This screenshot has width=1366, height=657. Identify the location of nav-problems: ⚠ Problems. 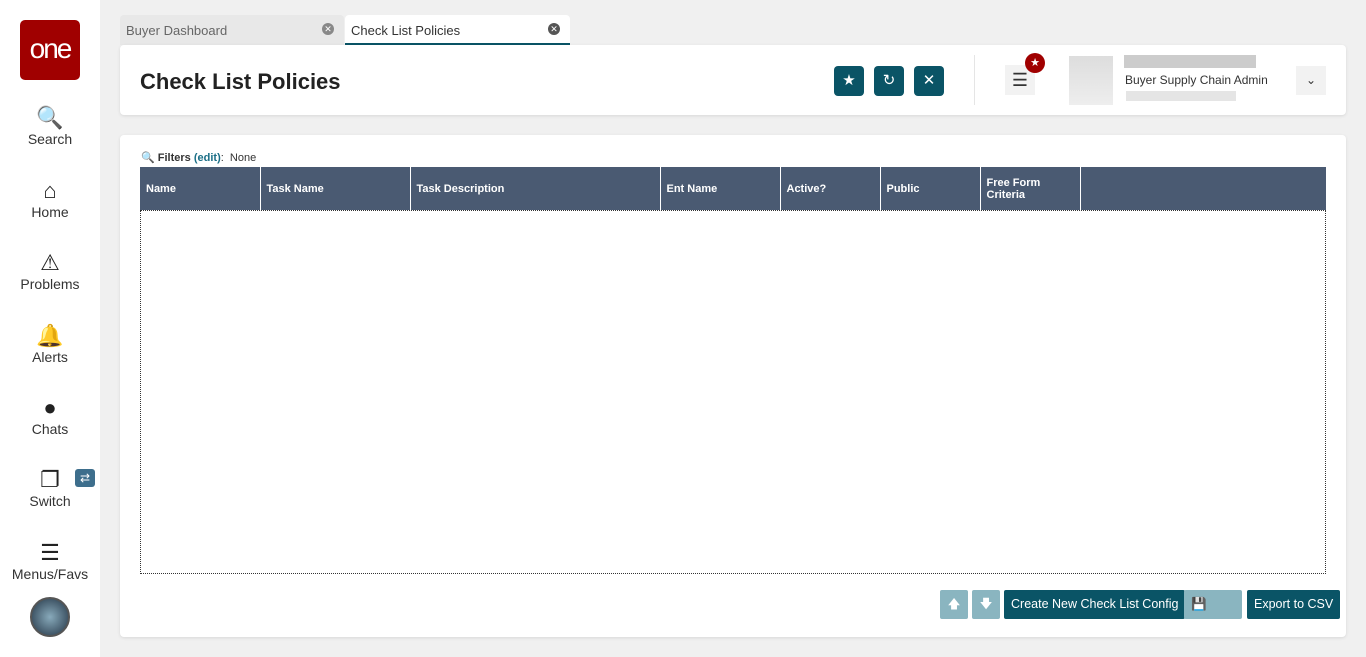
(50, 271).